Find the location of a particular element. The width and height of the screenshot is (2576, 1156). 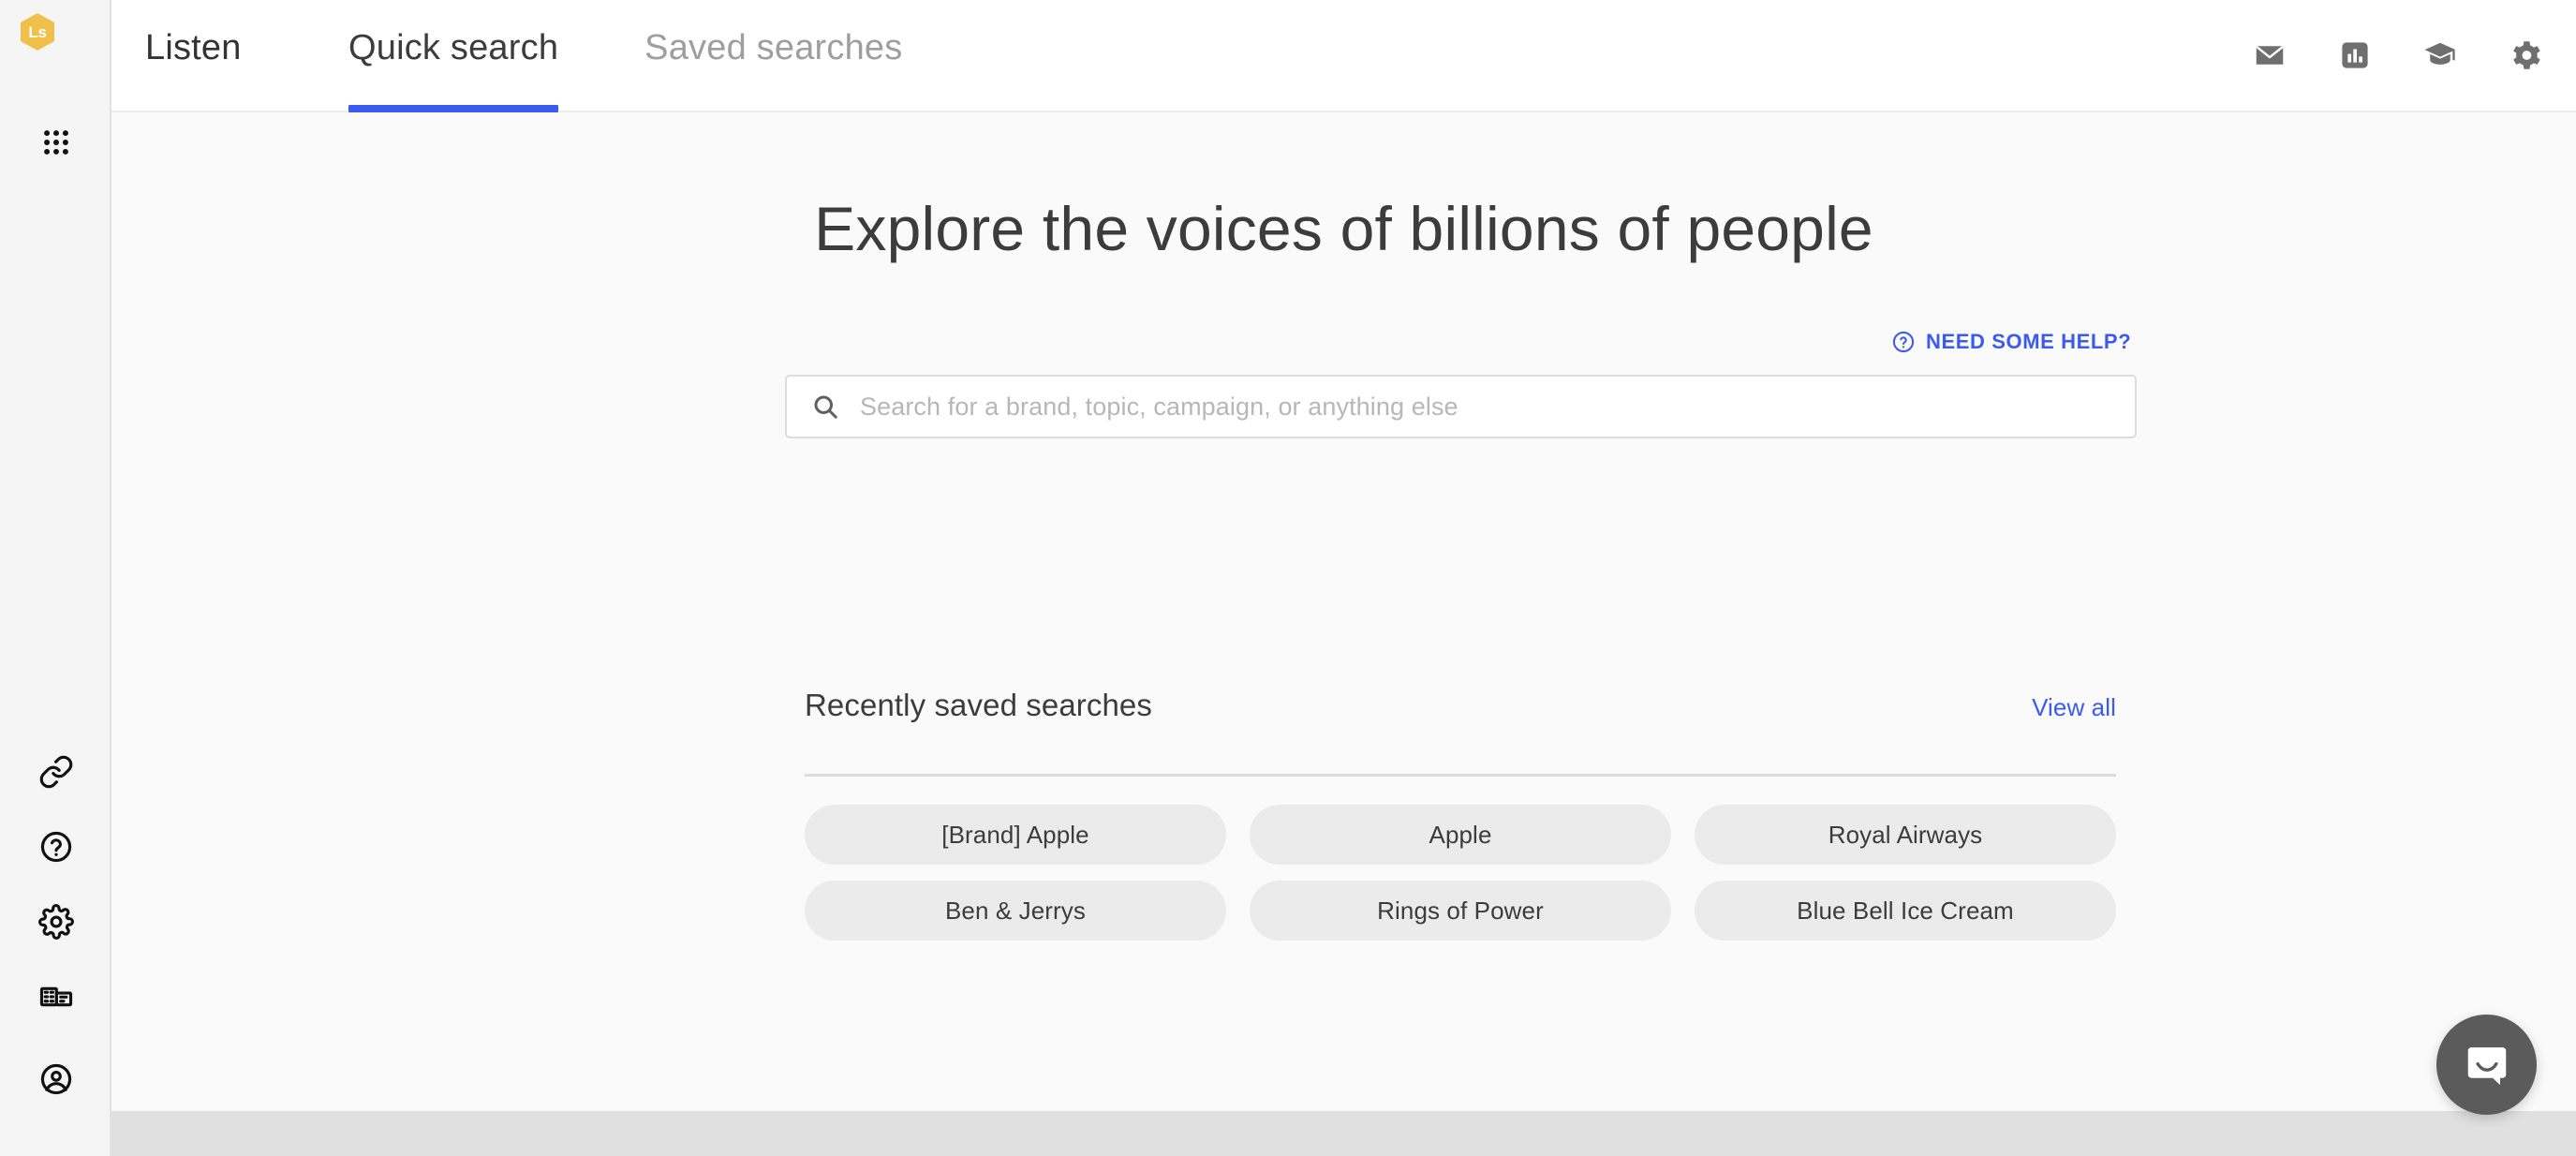

sidebar-item-account is located at coordinates (55, 1081).